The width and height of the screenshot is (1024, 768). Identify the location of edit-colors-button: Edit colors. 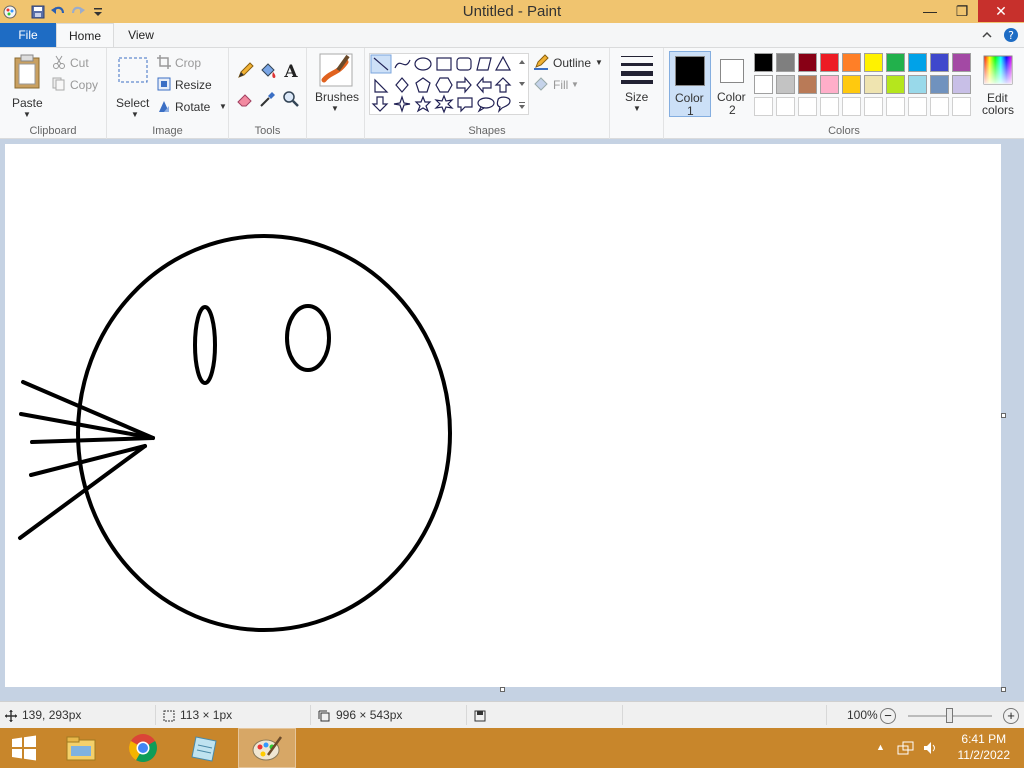
(998, 86).